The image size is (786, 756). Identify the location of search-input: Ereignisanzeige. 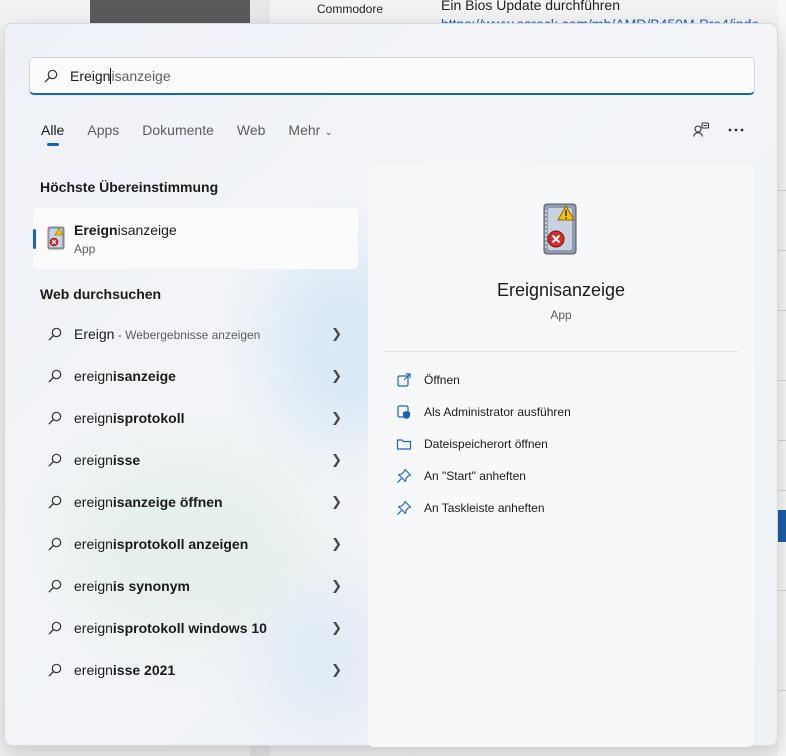
(120, 76).